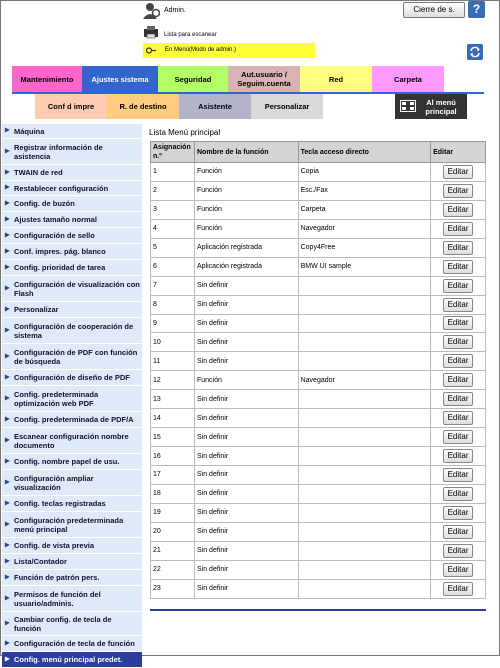 This screenshot has width=500, height=668. I want to click on admin-mode-label: En Menú(Modo de admin.), so click(201, 50).